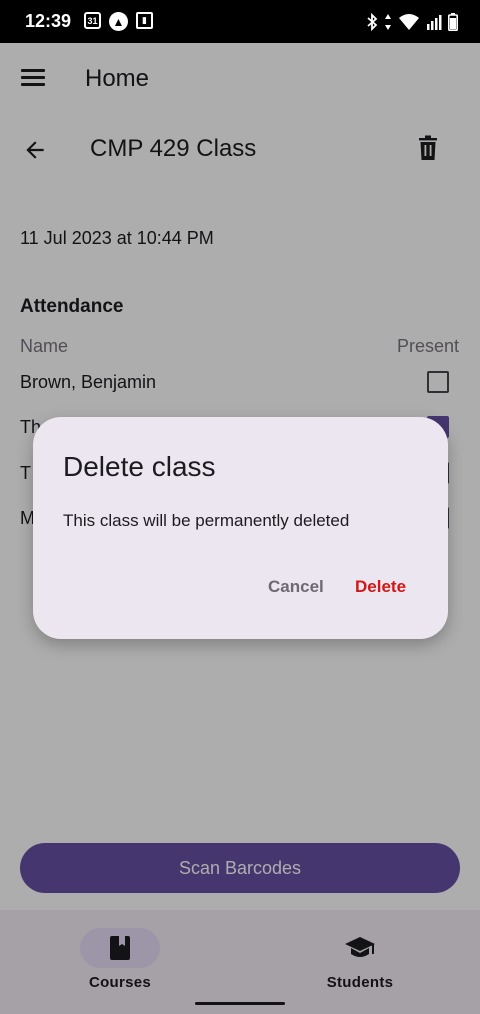  I want to click on status-time: 12:39, so click(48, 21).